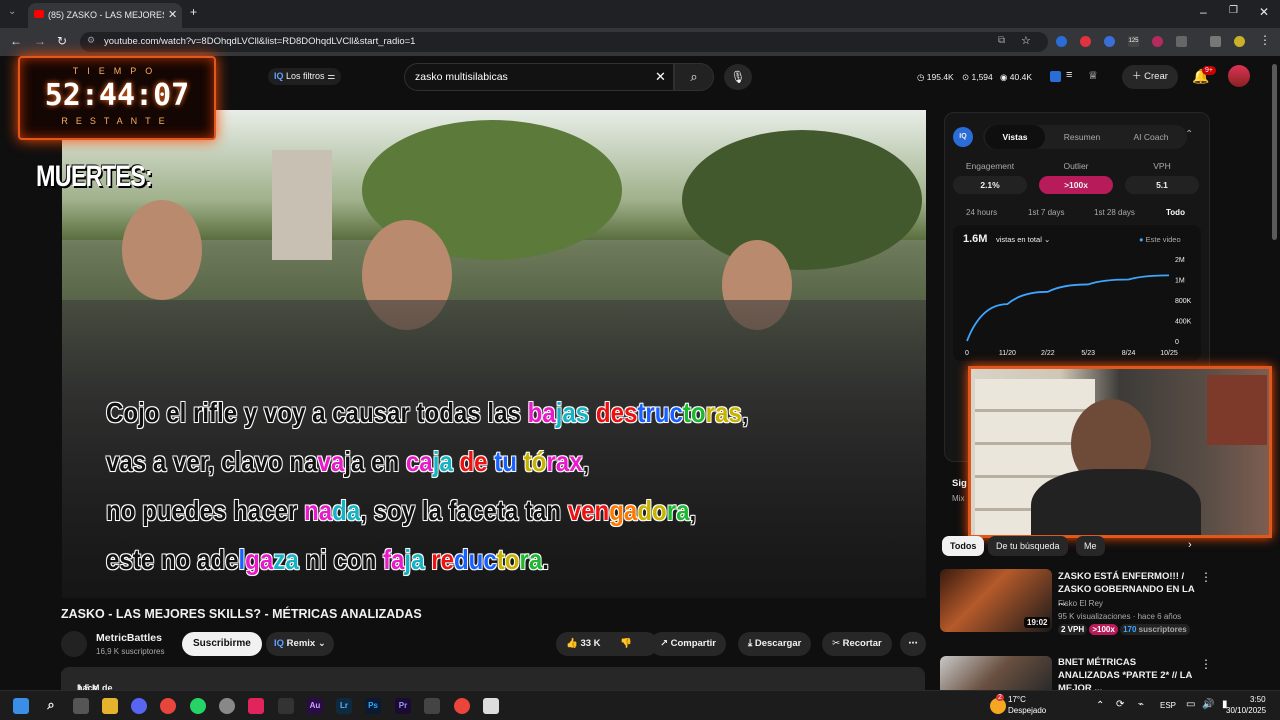 The image size is (1280, 720). What do you see at coordinates (1037, 622) in the screenshot?
I see `rec-duration: 19:02` at bounding box center [1037, 622].